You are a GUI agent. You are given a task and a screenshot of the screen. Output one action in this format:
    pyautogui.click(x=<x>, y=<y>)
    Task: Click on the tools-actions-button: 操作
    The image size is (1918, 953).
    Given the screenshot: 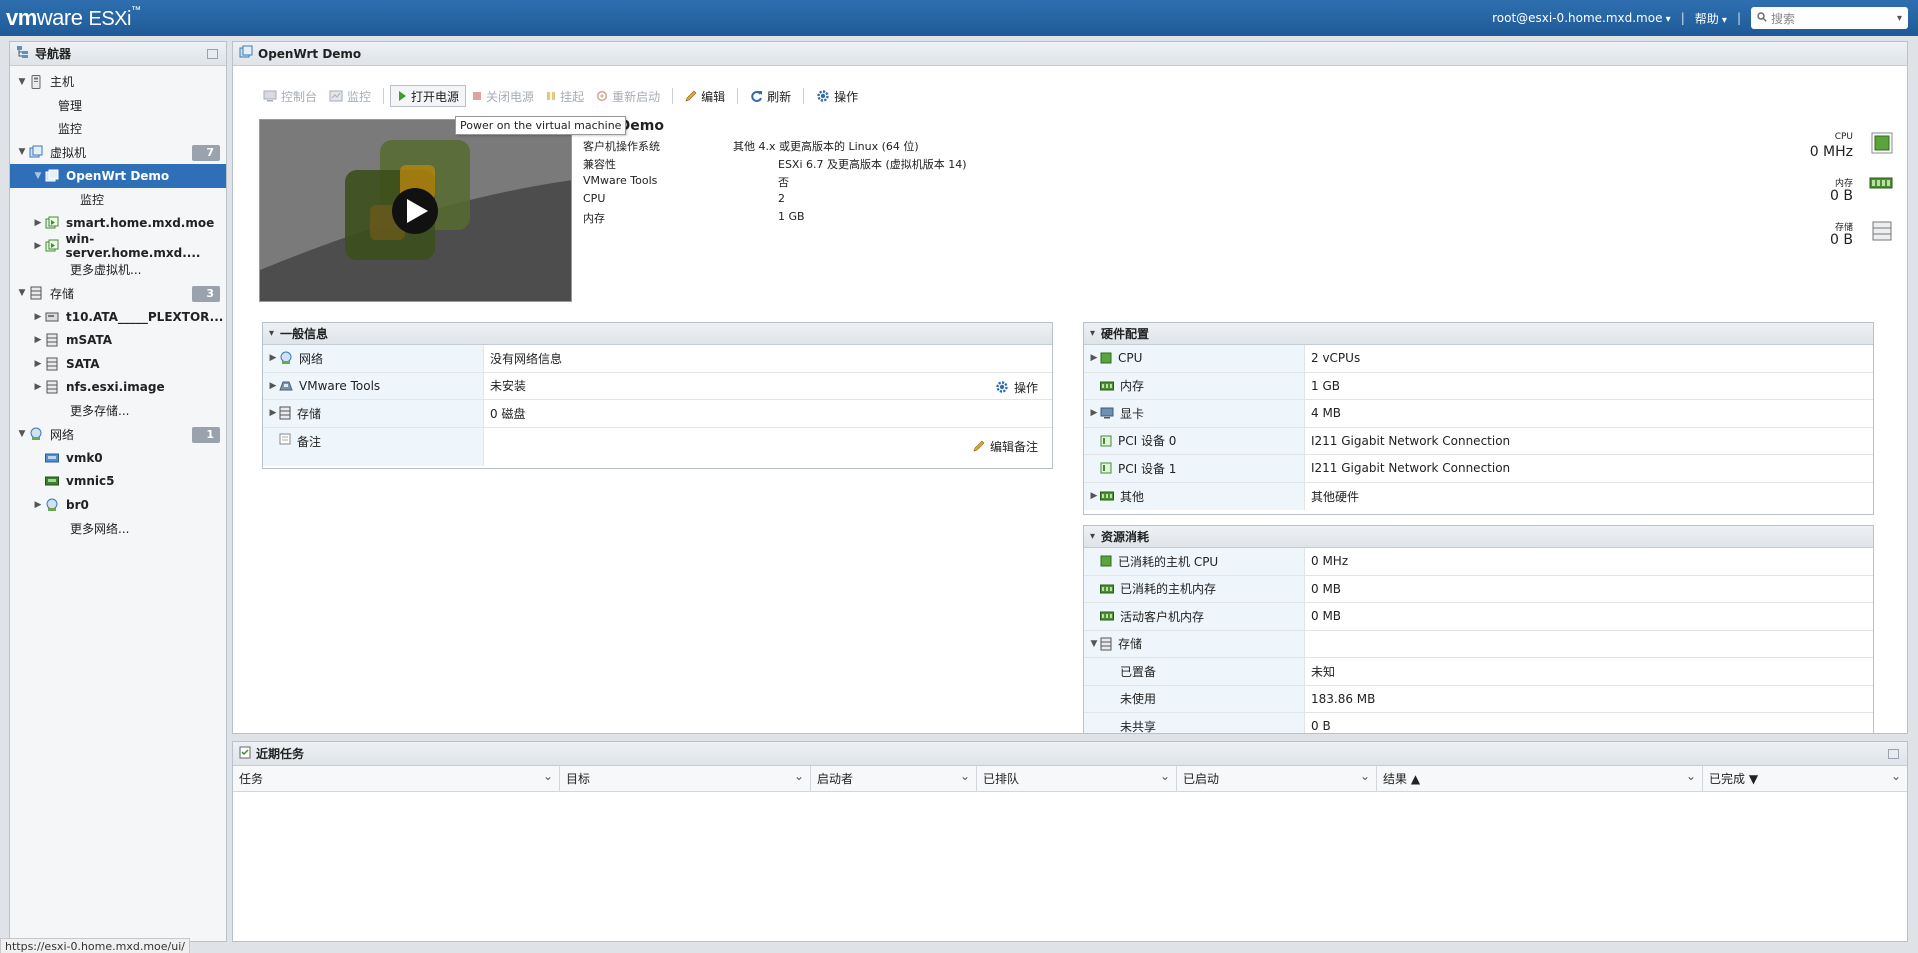 What is the action you would take?
    pyautogui.click(x=1016, y=387)
    